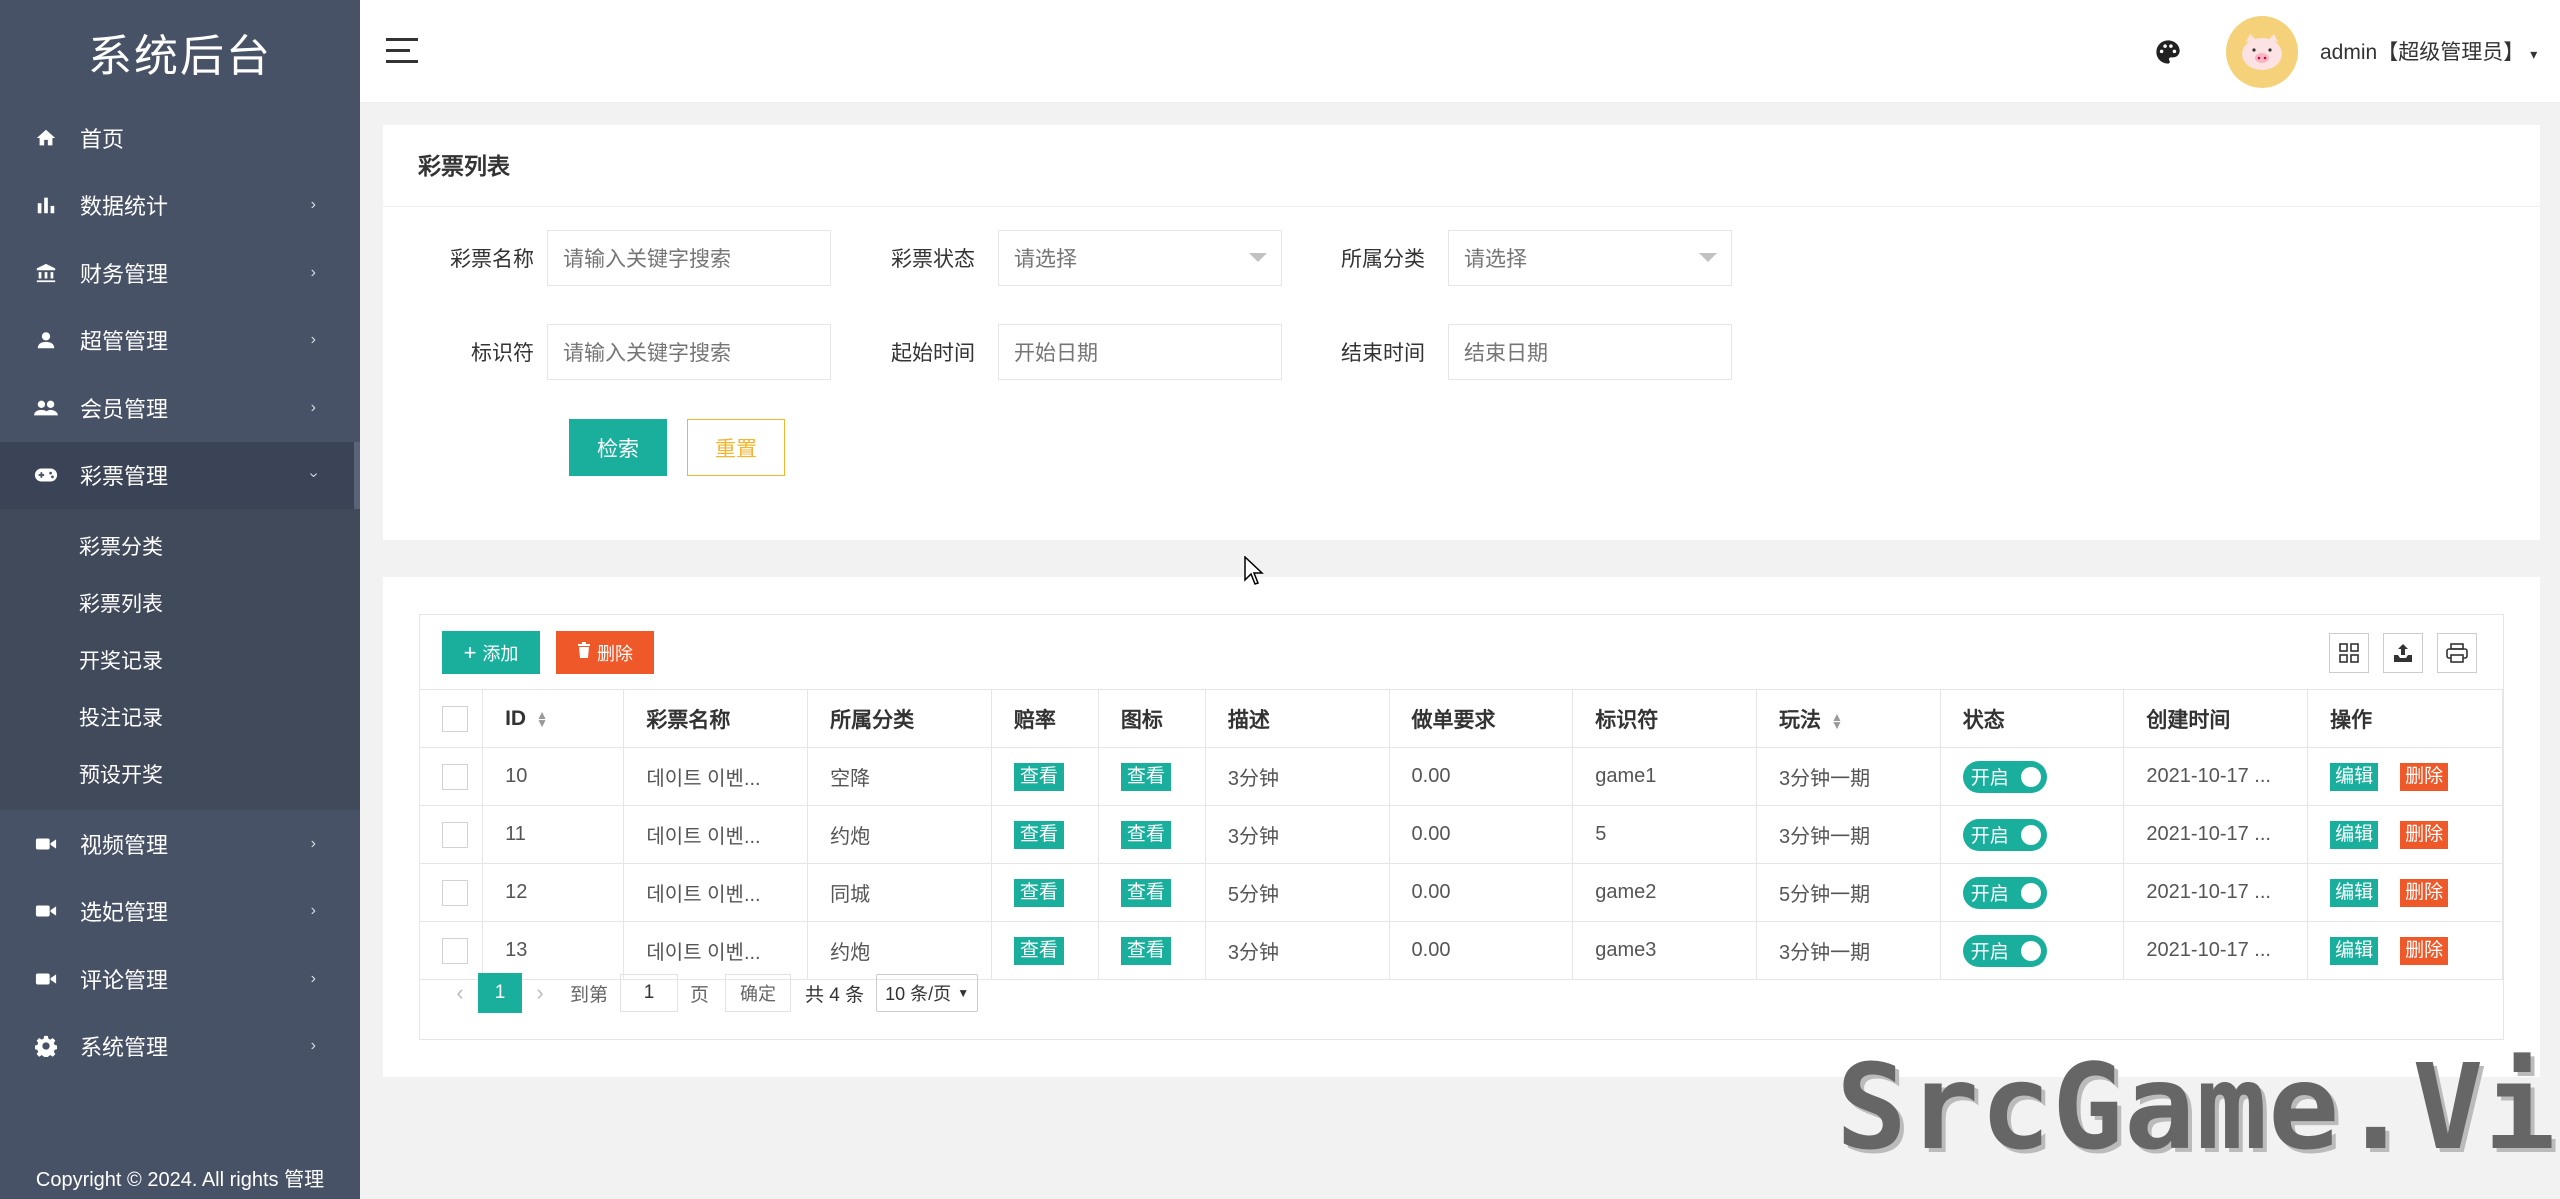 Image resolution: width=2560 pixels, height=1199 pixels. I want to click on sidebar-item-label: 首页, so click(102, 139).